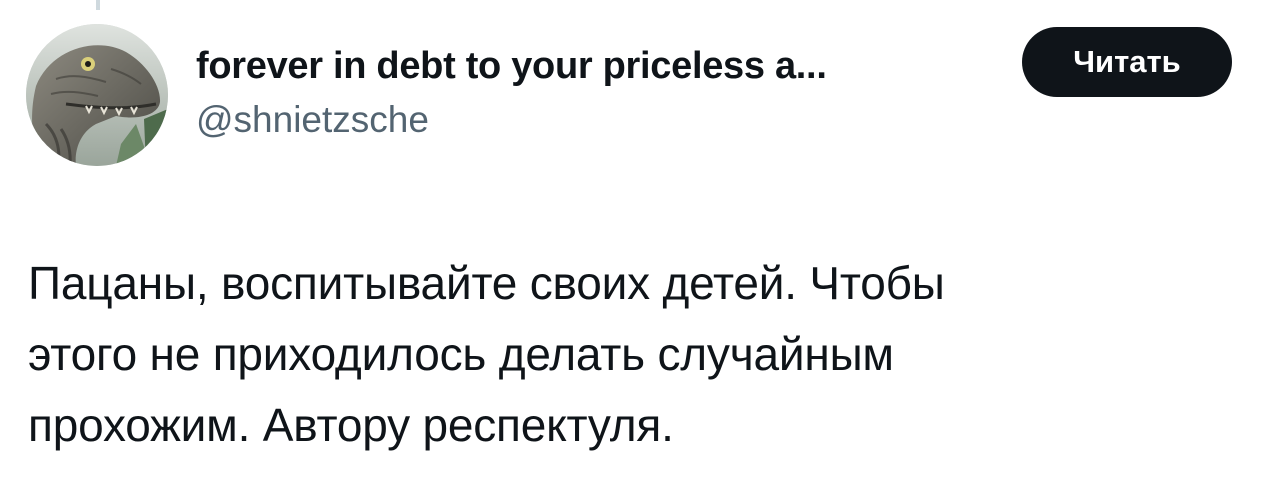  I want to click on avatar, so click(97, 95).